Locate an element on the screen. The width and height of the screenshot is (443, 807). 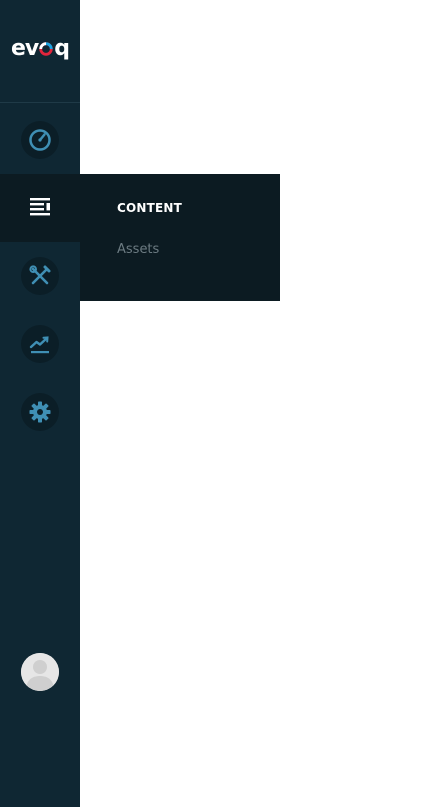
wrench-screwdriver-icon is located at coordinates (40, 275).